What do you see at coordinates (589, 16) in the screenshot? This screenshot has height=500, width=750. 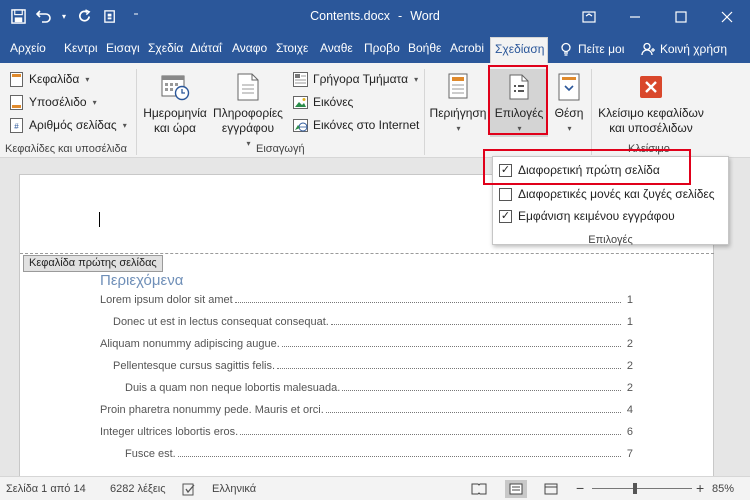 I see `ribbon-display-options-icon` at bounding box center [589, 16].